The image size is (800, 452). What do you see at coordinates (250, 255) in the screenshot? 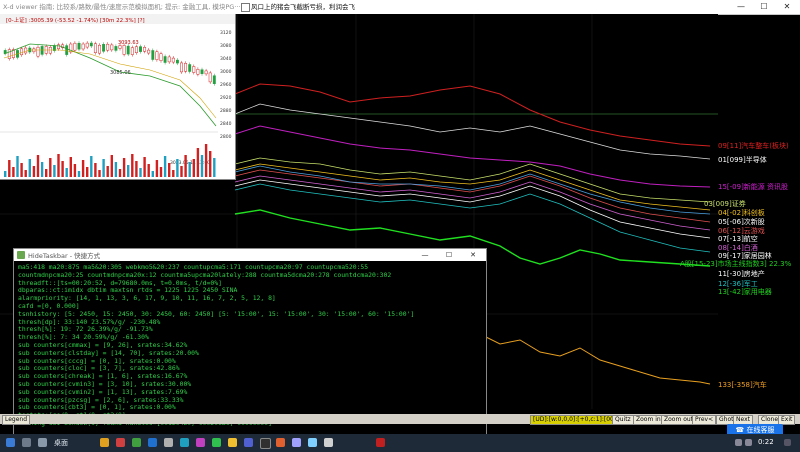
I see `console-titlebar: HideTaskbar - 快捷方式 — ☐ ✕` at bounding box center [250, 255].